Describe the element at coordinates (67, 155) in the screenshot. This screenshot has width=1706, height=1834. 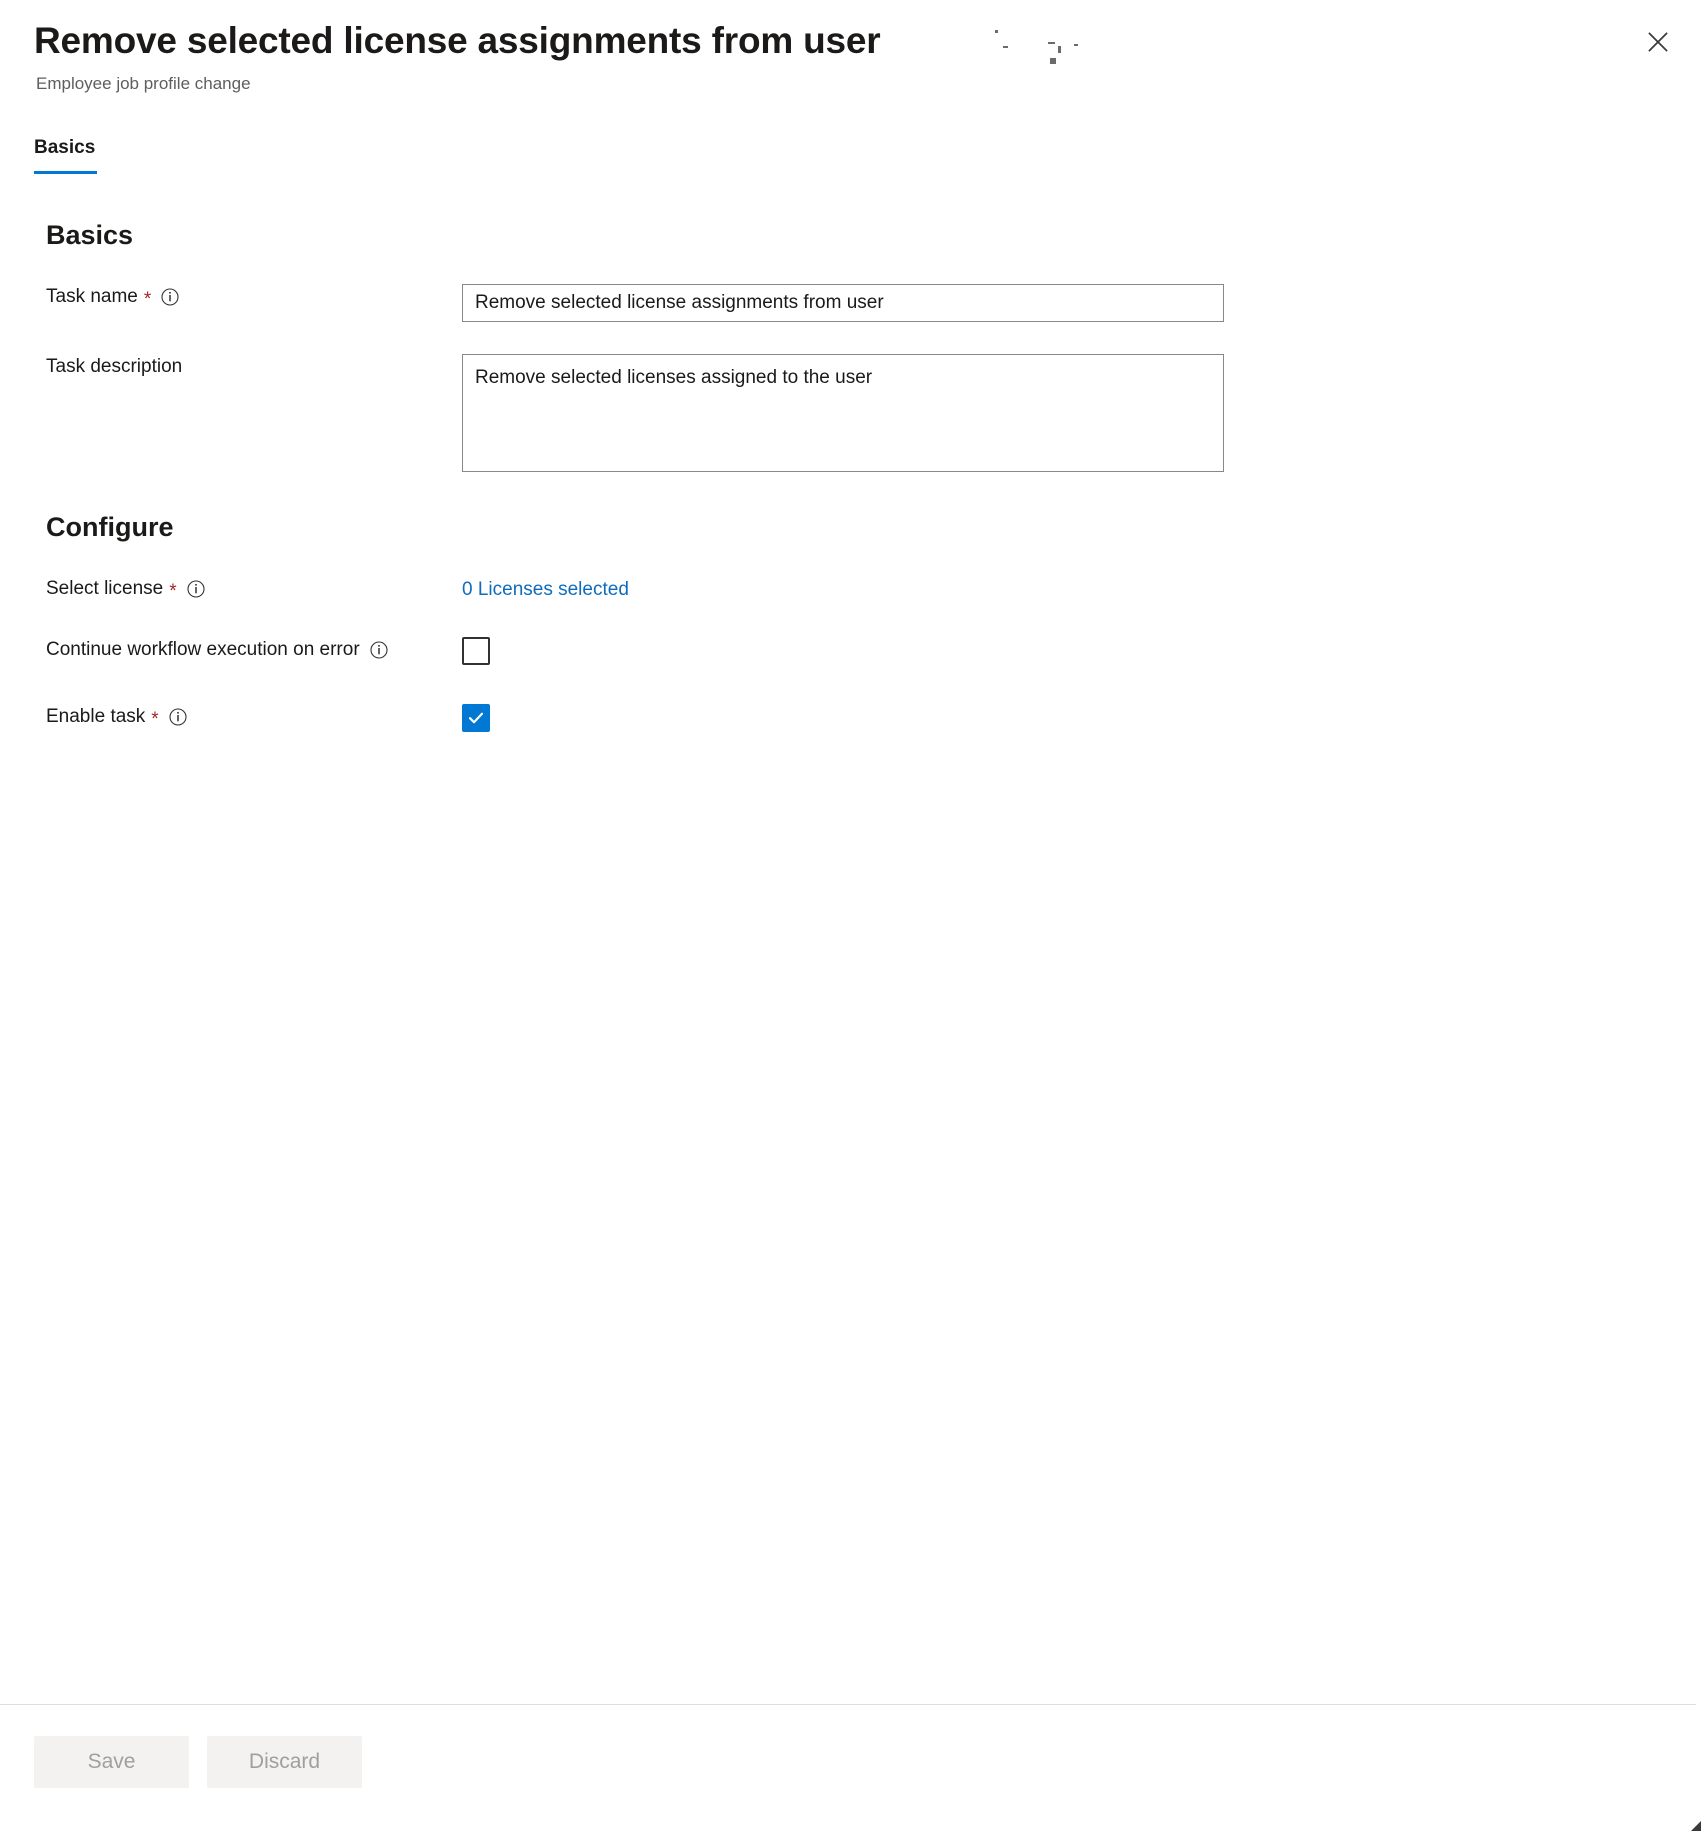
I see `tab-basics: Basics` at that location.